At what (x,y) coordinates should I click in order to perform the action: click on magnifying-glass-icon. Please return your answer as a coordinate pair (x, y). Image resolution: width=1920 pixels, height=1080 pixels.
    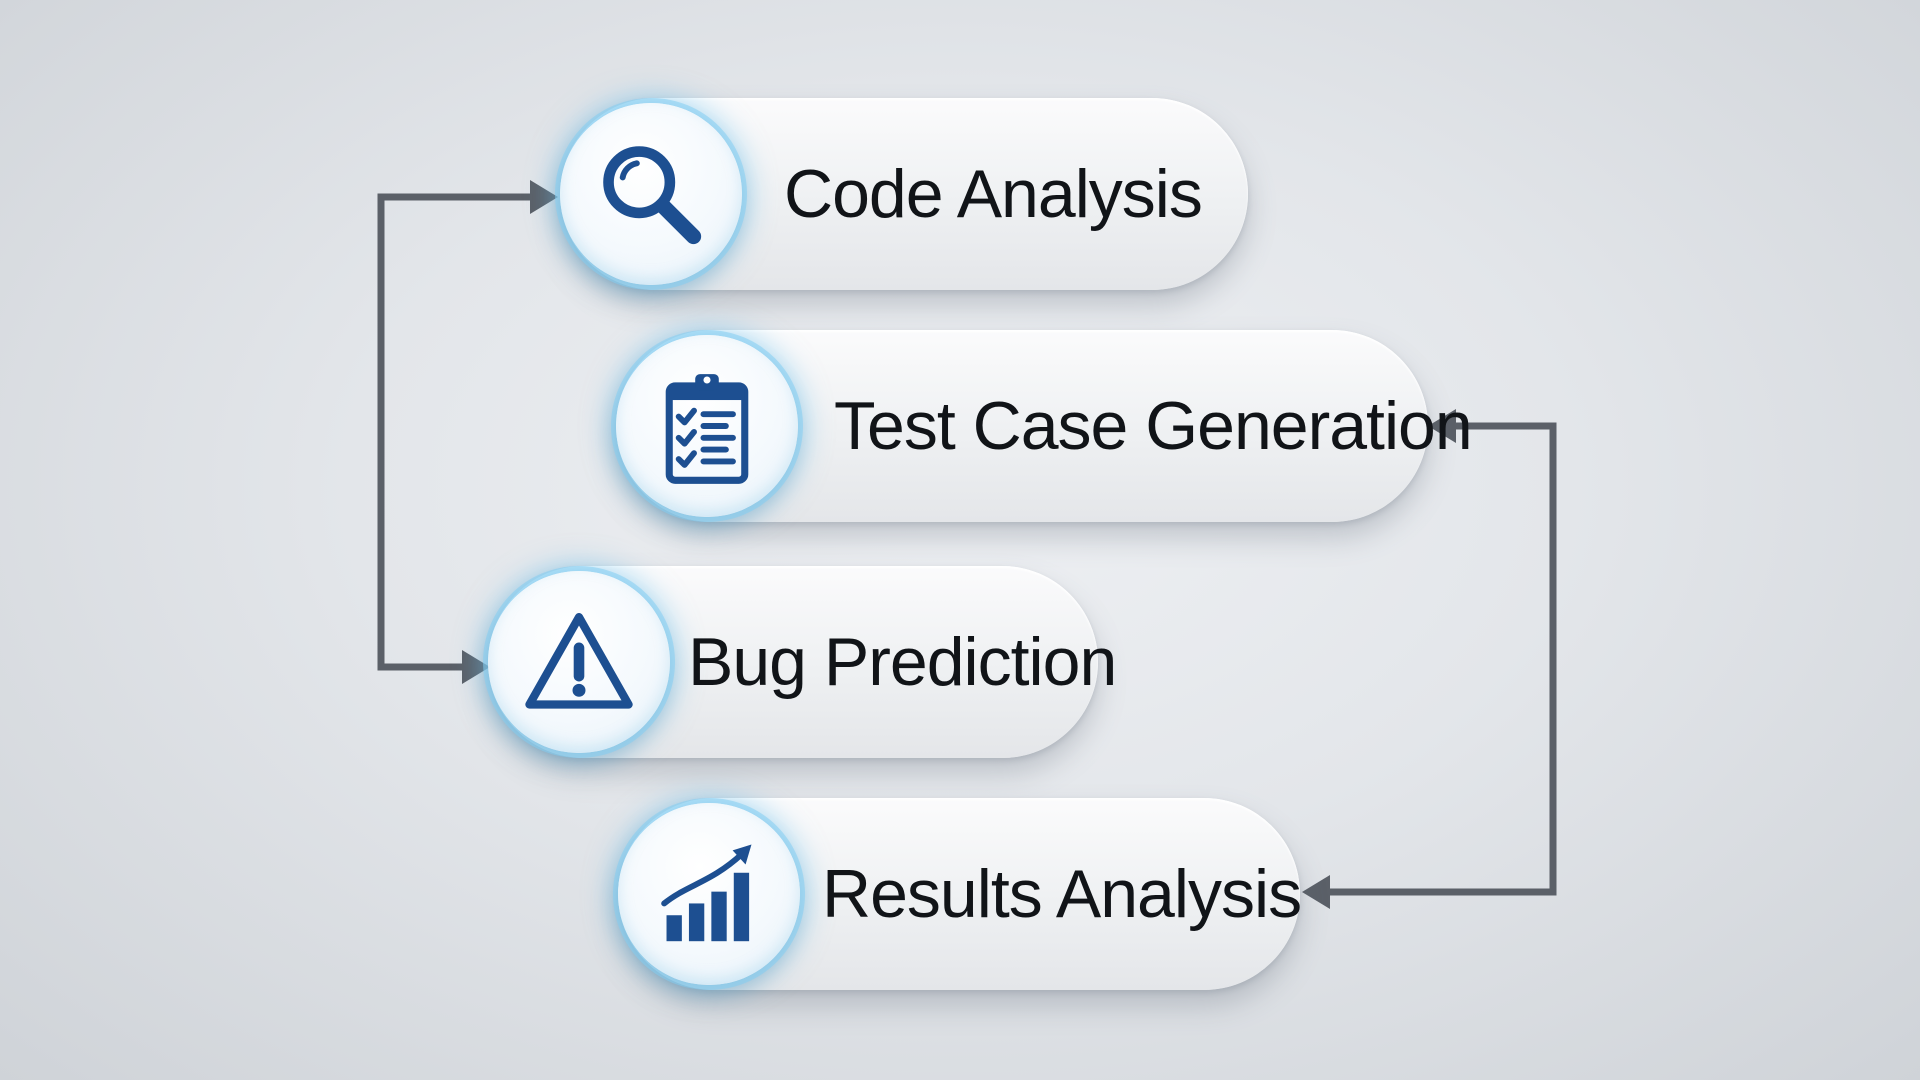
    Looking at the image, I should click on (652, 195).